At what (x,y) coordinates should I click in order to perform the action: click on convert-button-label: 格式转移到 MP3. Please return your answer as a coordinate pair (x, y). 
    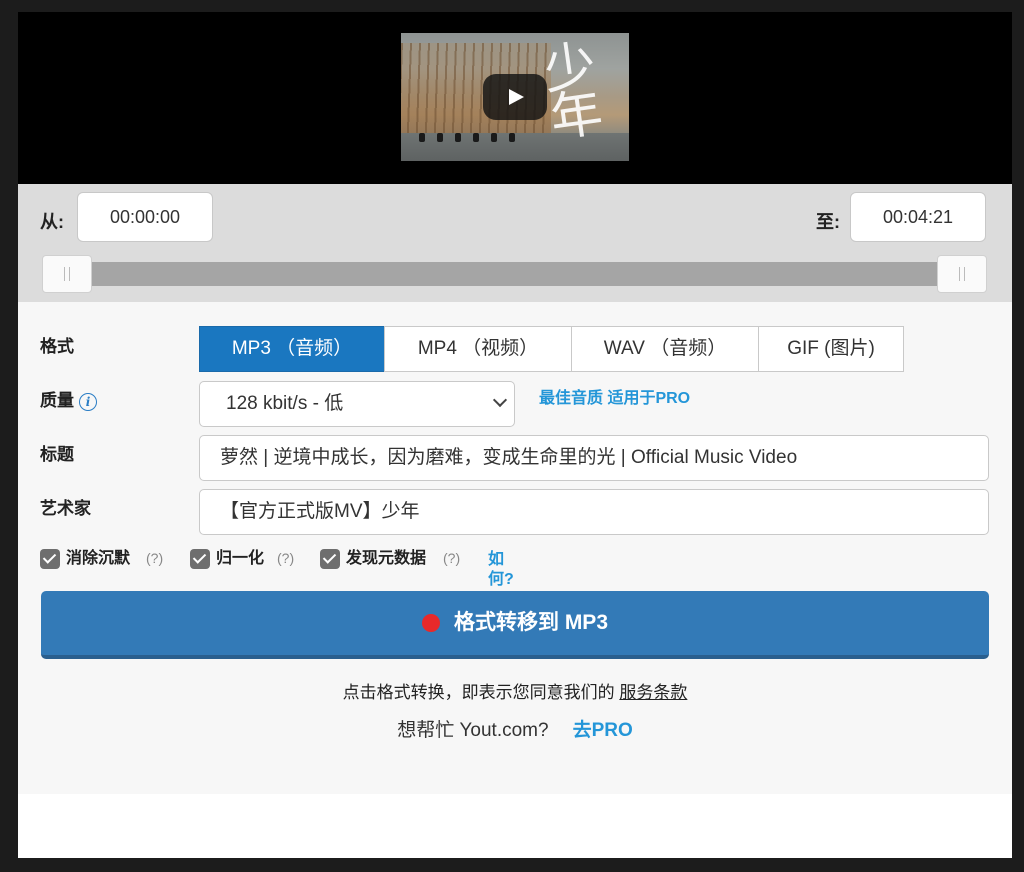
    Looking at the image, I should click on (530, 622).